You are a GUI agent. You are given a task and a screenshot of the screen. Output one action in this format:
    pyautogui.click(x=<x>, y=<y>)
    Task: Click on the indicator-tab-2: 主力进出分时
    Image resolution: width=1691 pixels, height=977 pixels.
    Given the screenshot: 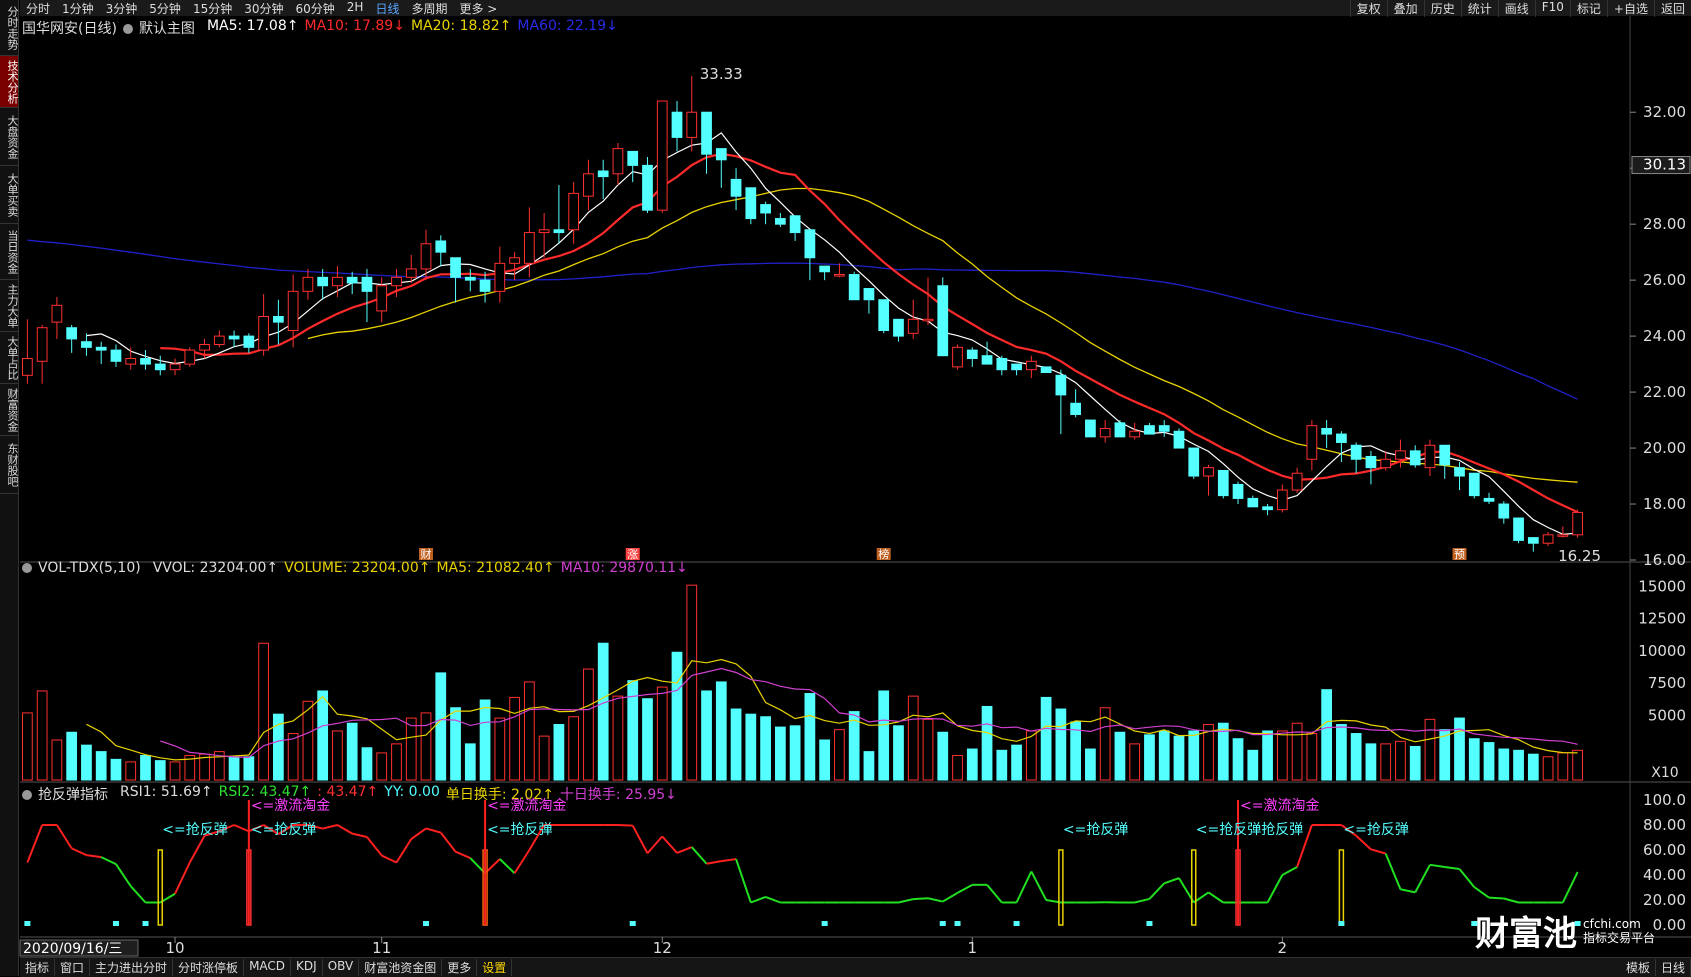 What is the action you would take?
    pyautogui.click(x=131, y=967)
    